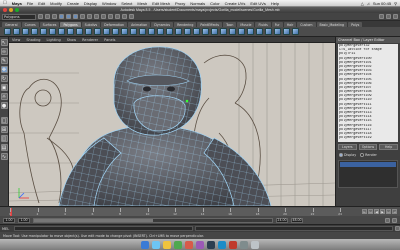 Image resolution: width=400 pixels, height=250 pixels. Describe the element at coordinates (93, 220) in the screenshot. I see `range-slider-handle` at that location.